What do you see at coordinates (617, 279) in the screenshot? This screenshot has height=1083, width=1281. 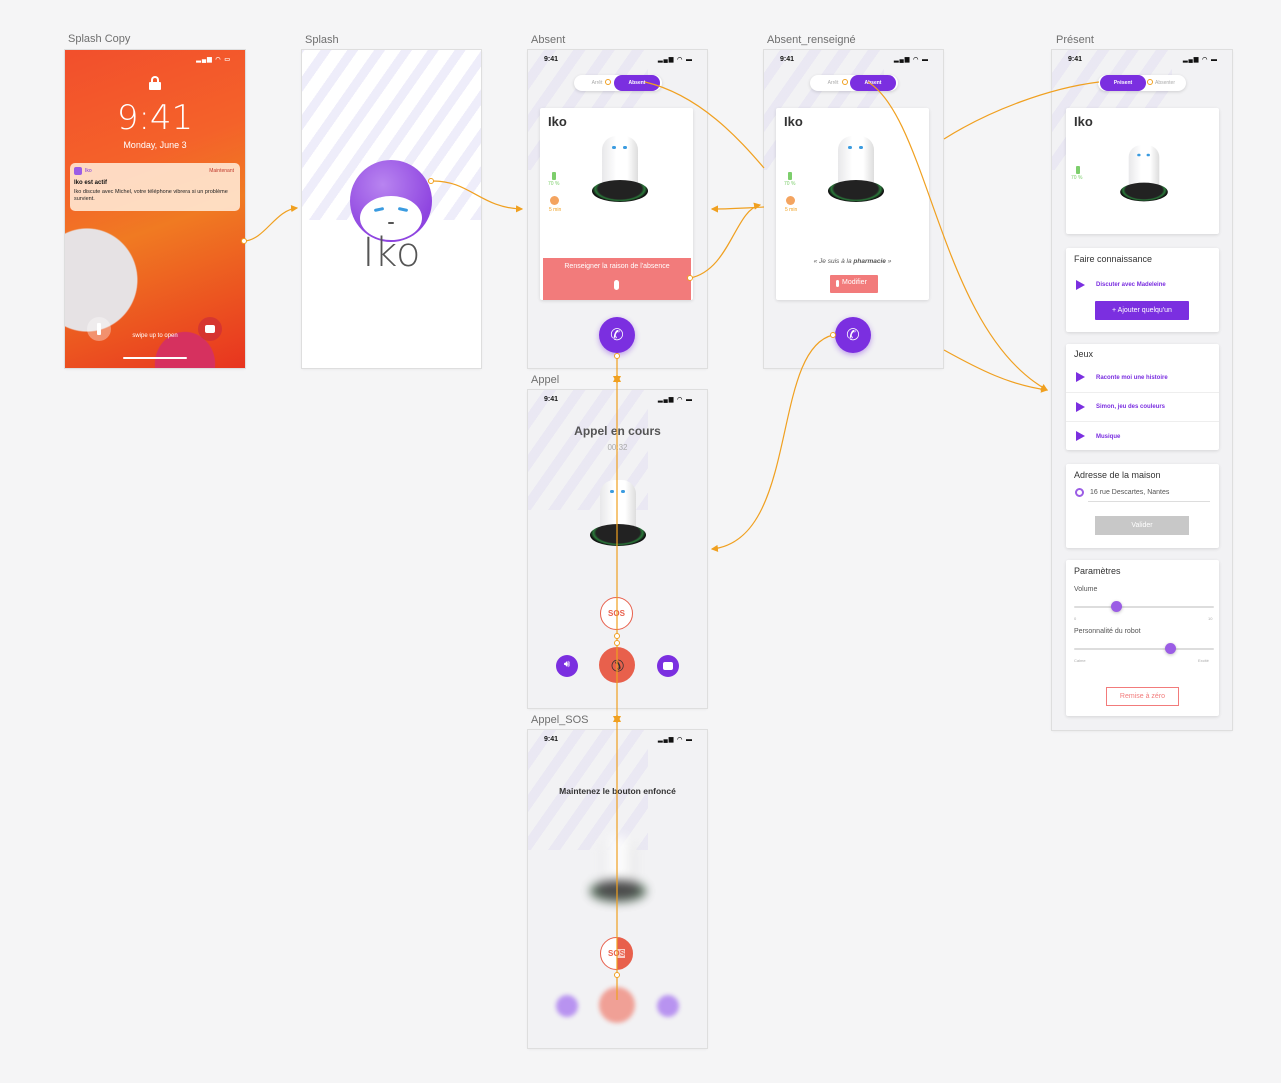 I see `absence-reason-button: Renseigner la raison de l'absence` at bounding box center [617, 279].